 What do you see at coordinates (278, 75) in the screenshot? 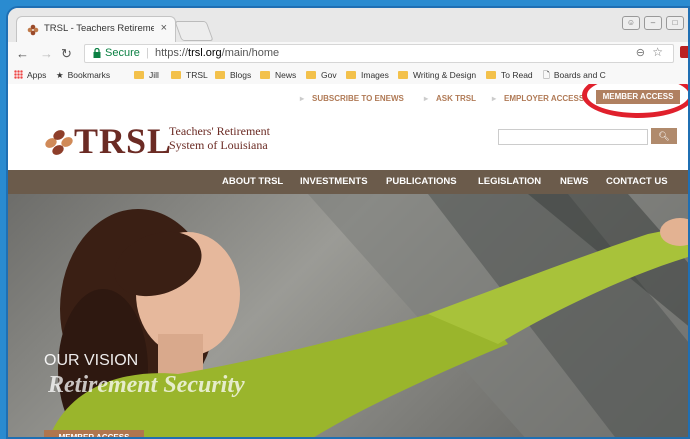
I see `bookmark-news: News` at bounding box center [278, 75].